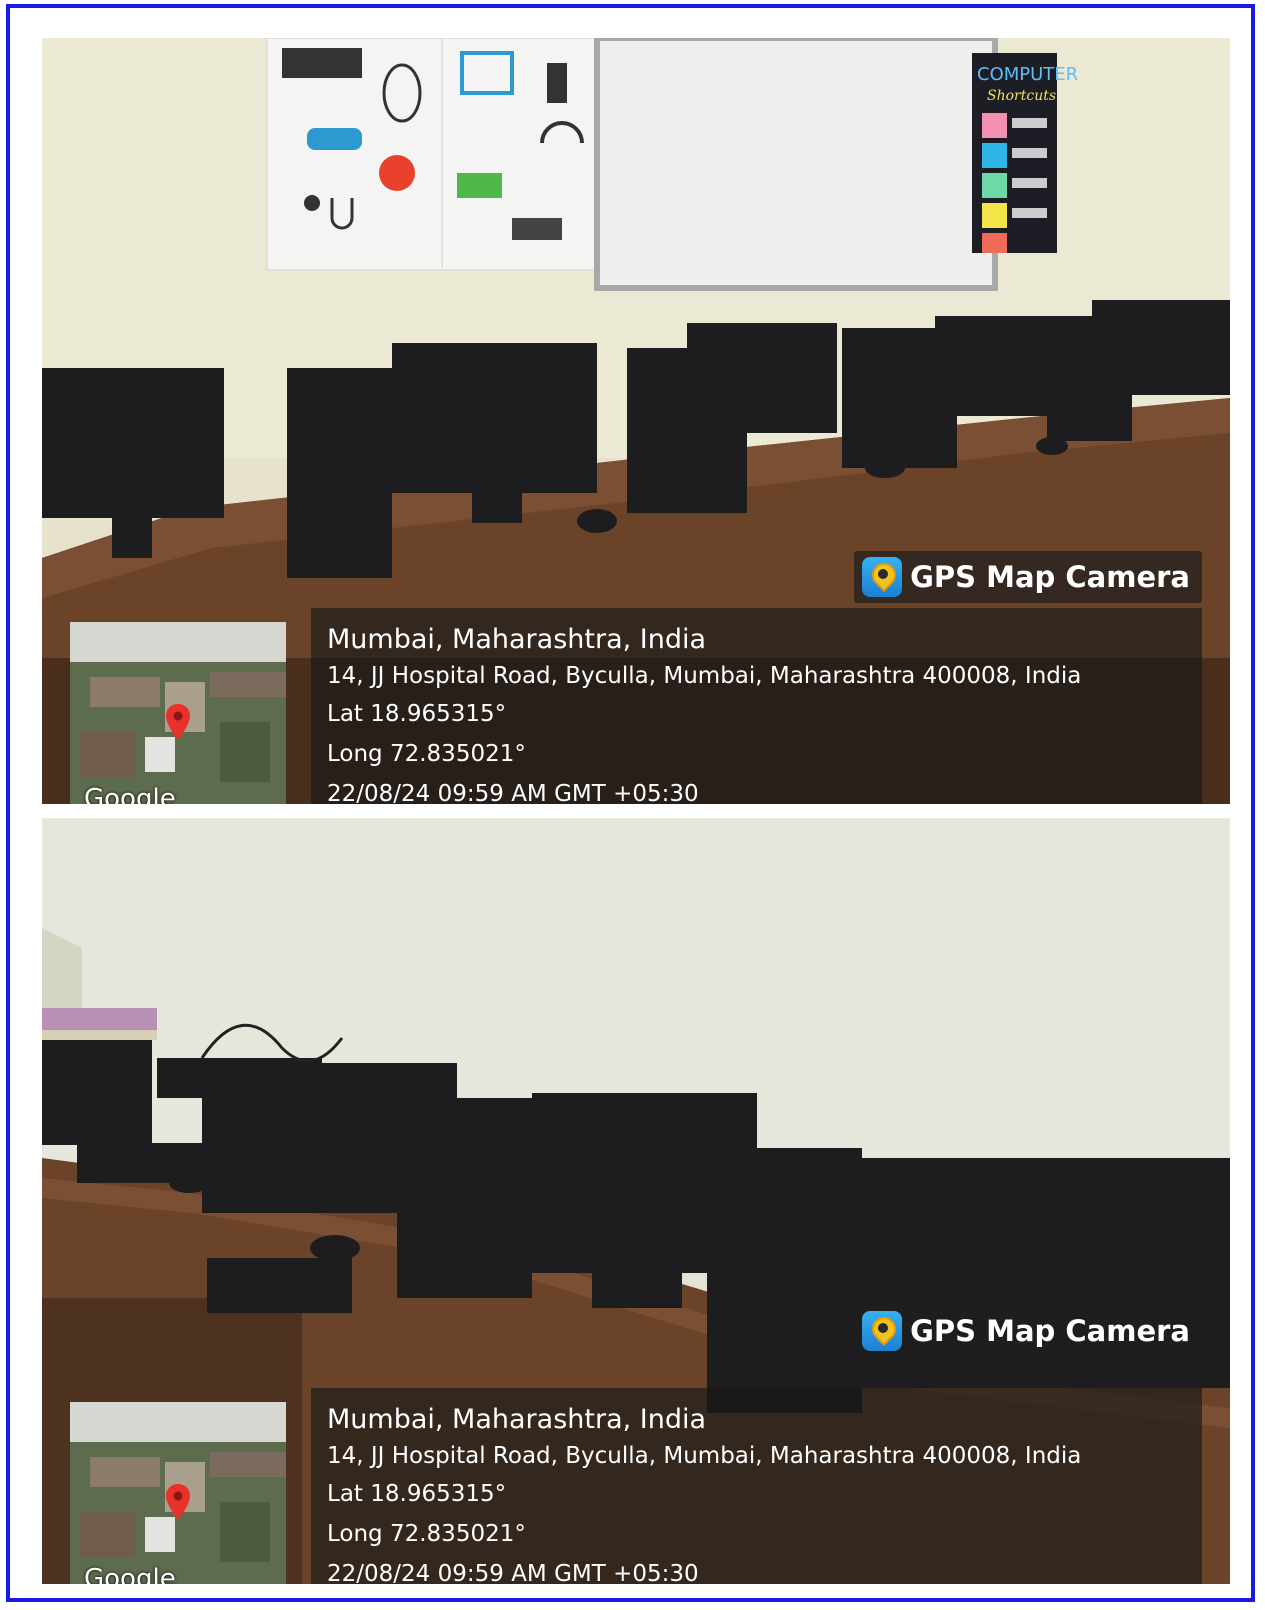 This screenshot has height=1610, width=1265. What do you see at coordinates (1021, 96) in the screenshot?
I see `poster-subtitle-text: Shortcuts` at bounding box center [1021, 96].